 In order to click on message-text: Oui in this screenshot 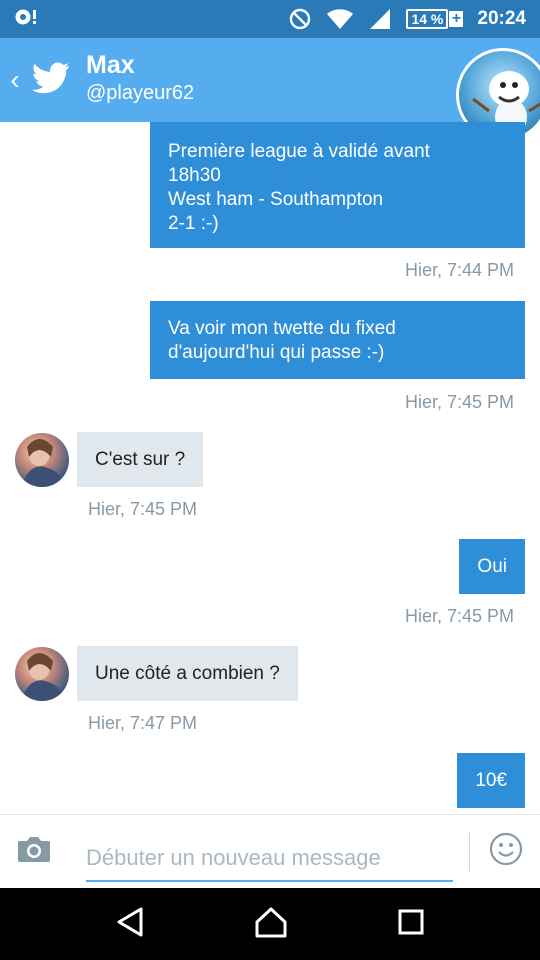, I will do `click(492, 566)`.